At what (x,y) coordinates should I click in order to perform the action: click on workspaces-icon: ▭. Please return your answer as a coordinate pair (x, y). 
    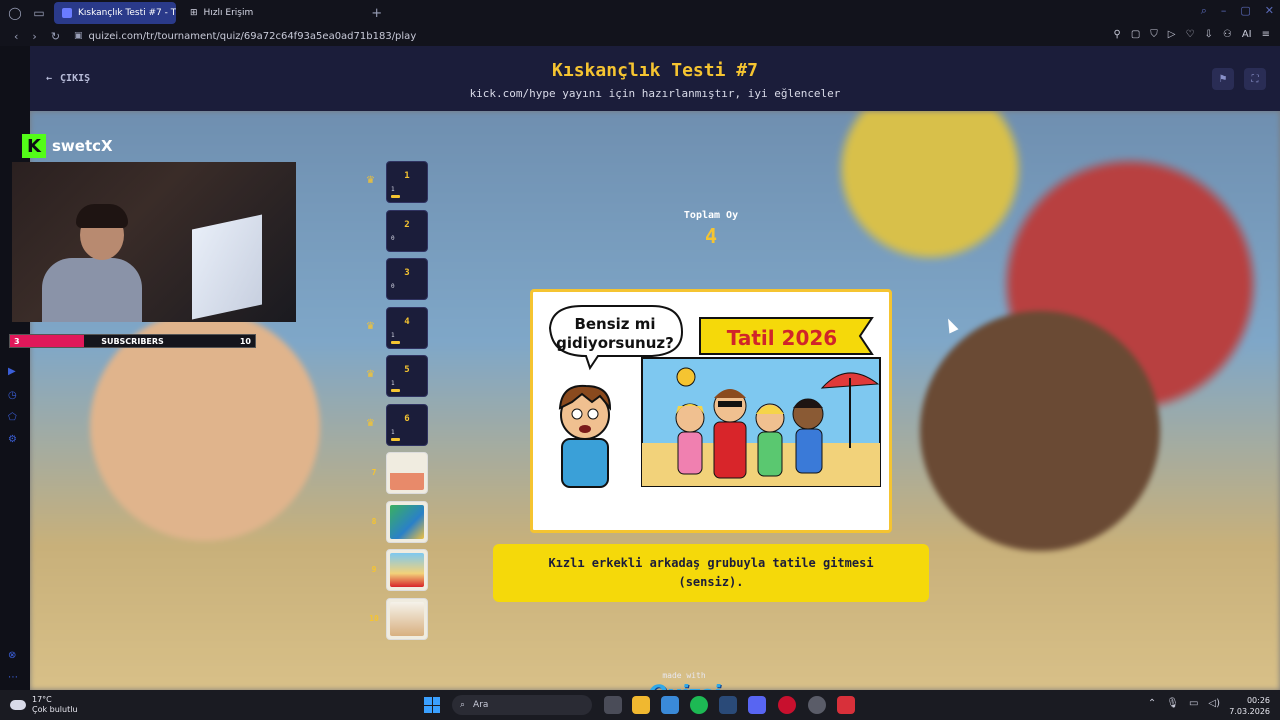
    Looking at the image, I should click on (39, 13).